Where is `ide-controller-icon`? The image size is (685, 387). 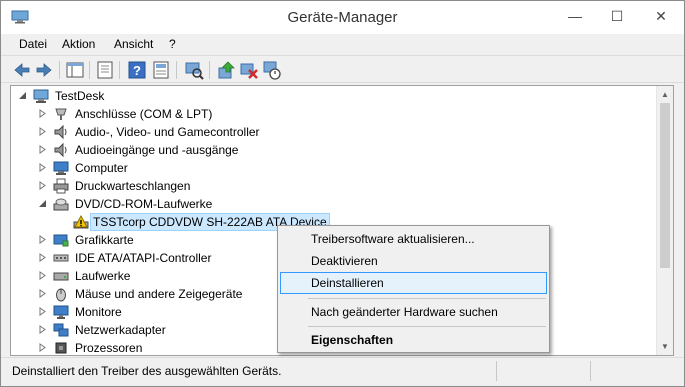
ide-controller-icon is located at coordinates (61, 258).